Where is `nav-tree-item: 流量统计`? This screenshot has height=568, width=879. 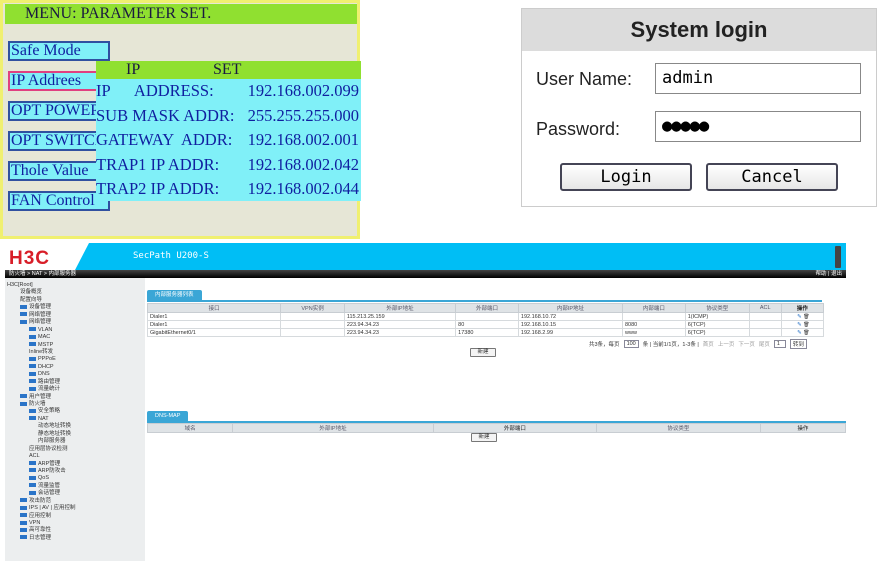
nav-tree-item: 流量统计 is located at coordinates (75, 389).